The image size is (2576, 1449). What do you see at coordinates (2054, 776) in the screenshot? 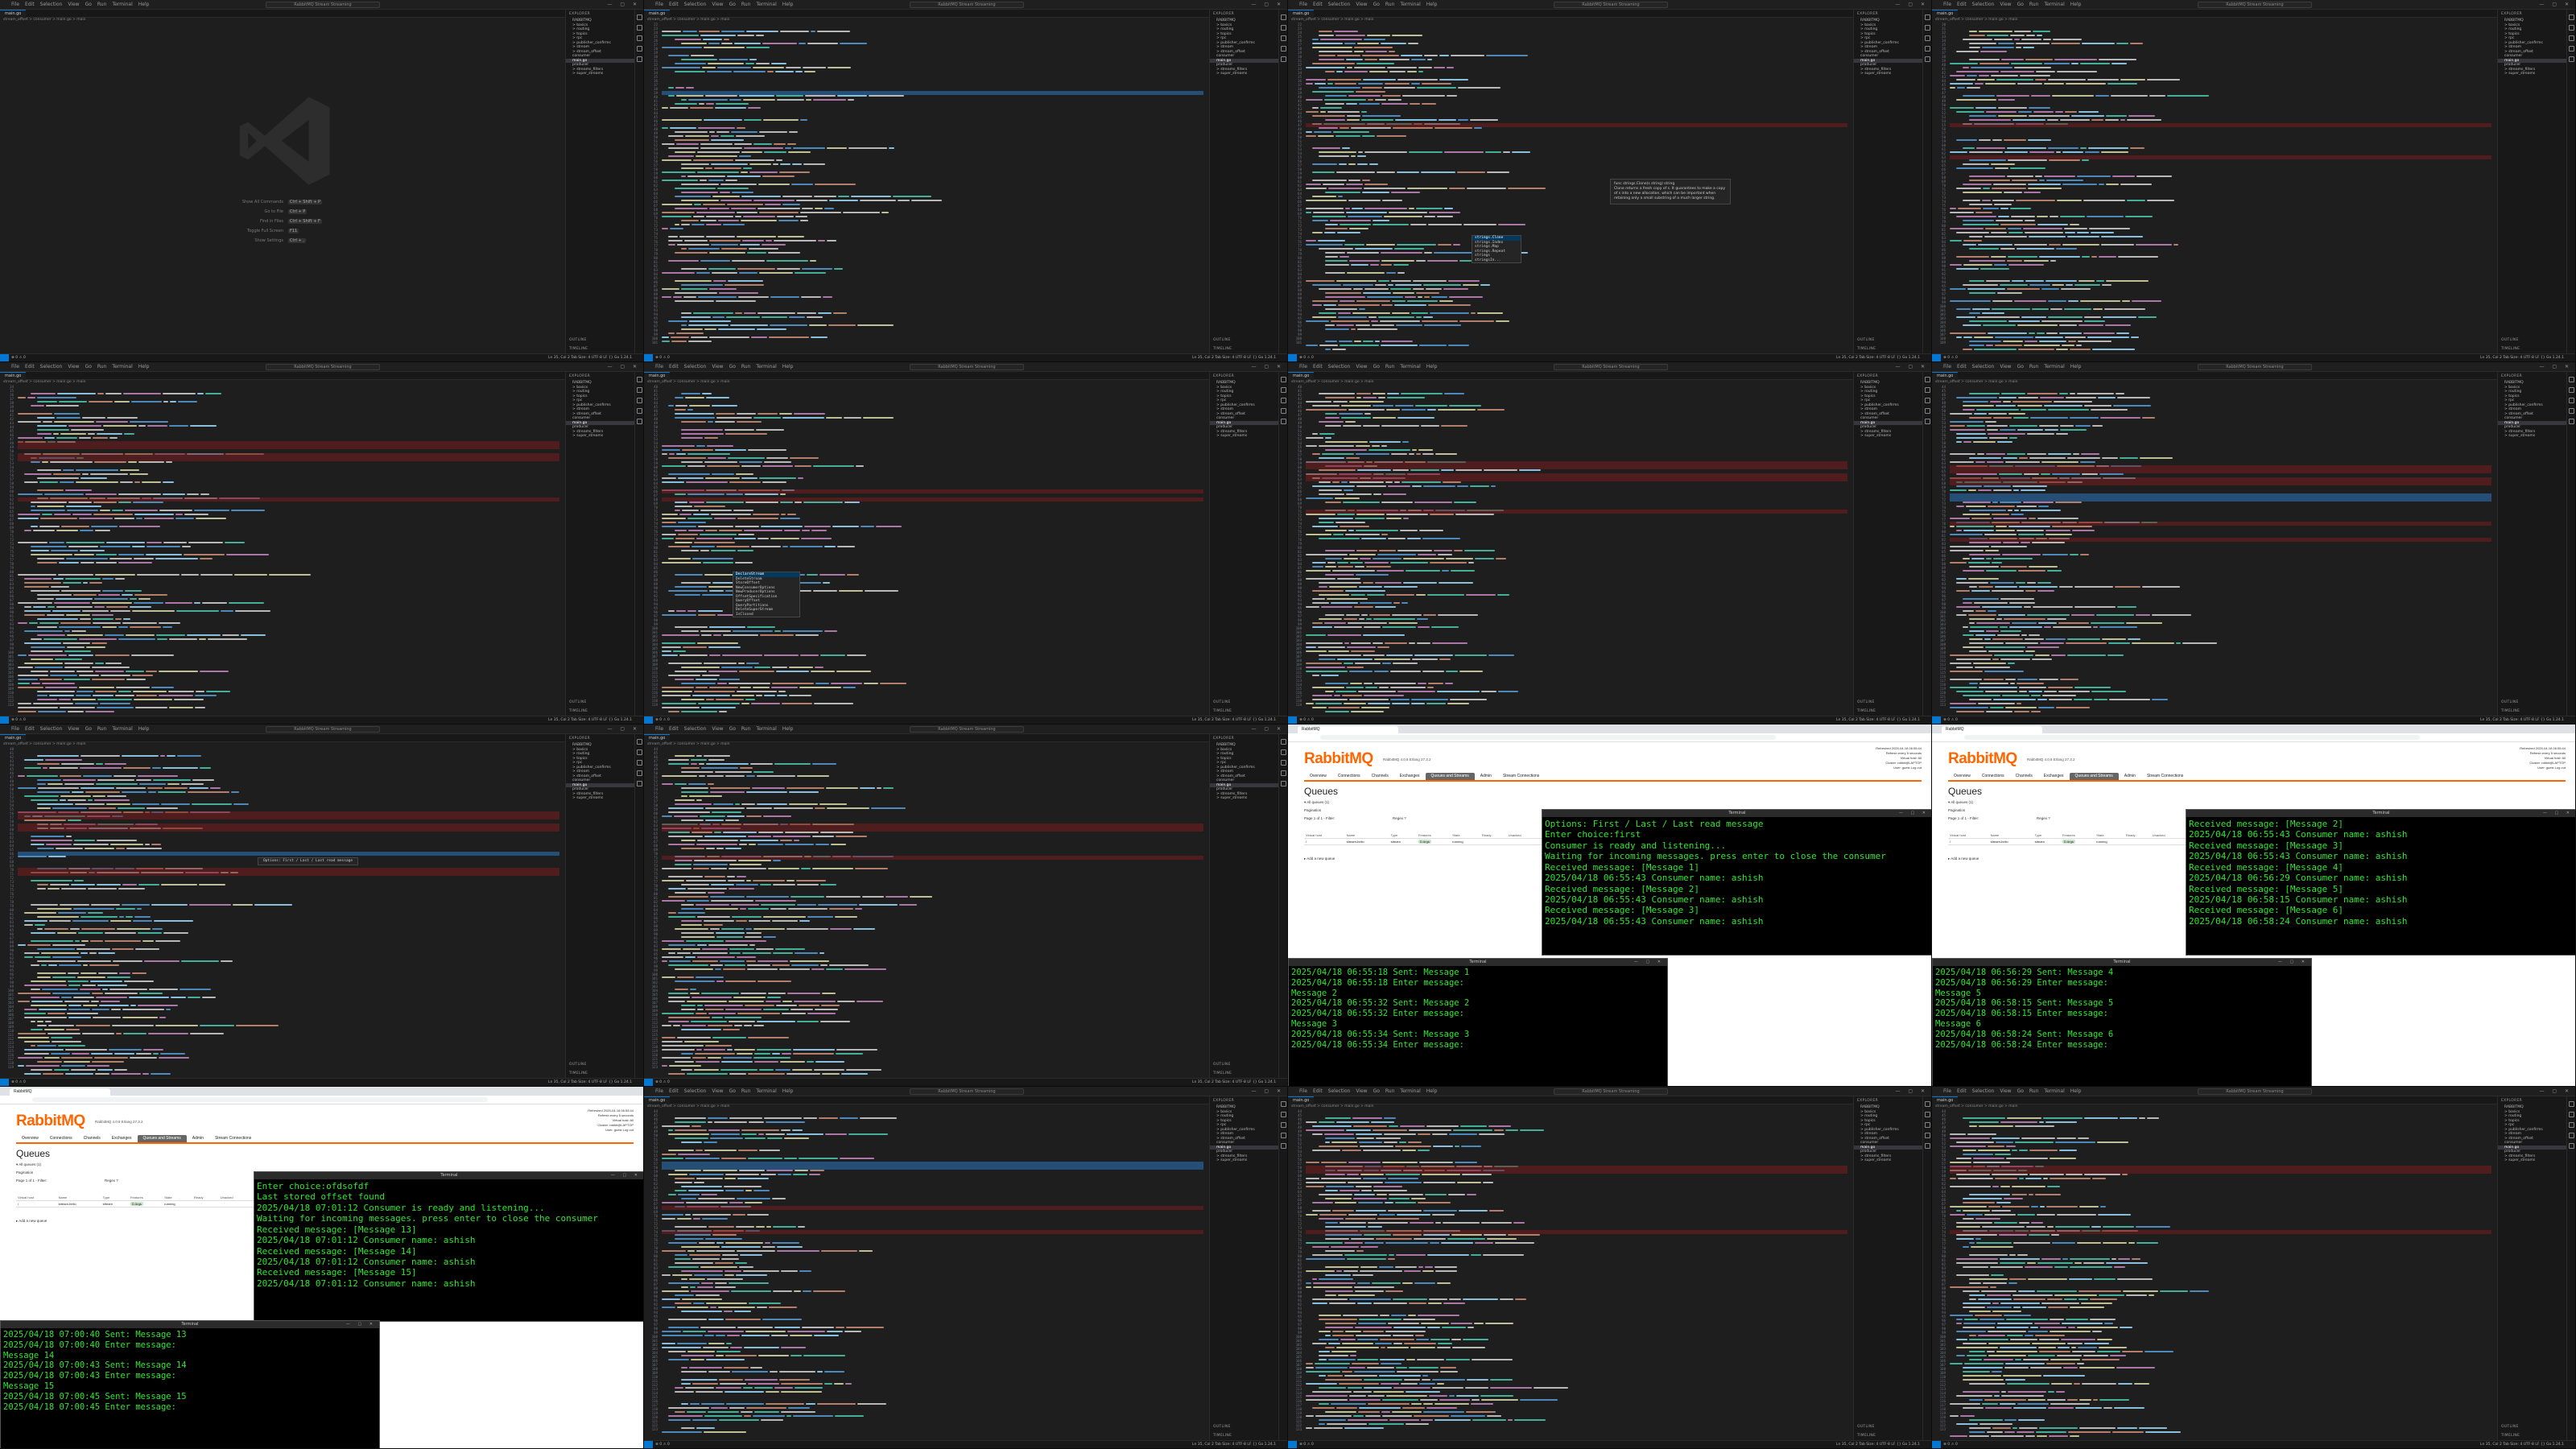
I see `nav-tab: Exchanges` at bounding box center [2054, 776].